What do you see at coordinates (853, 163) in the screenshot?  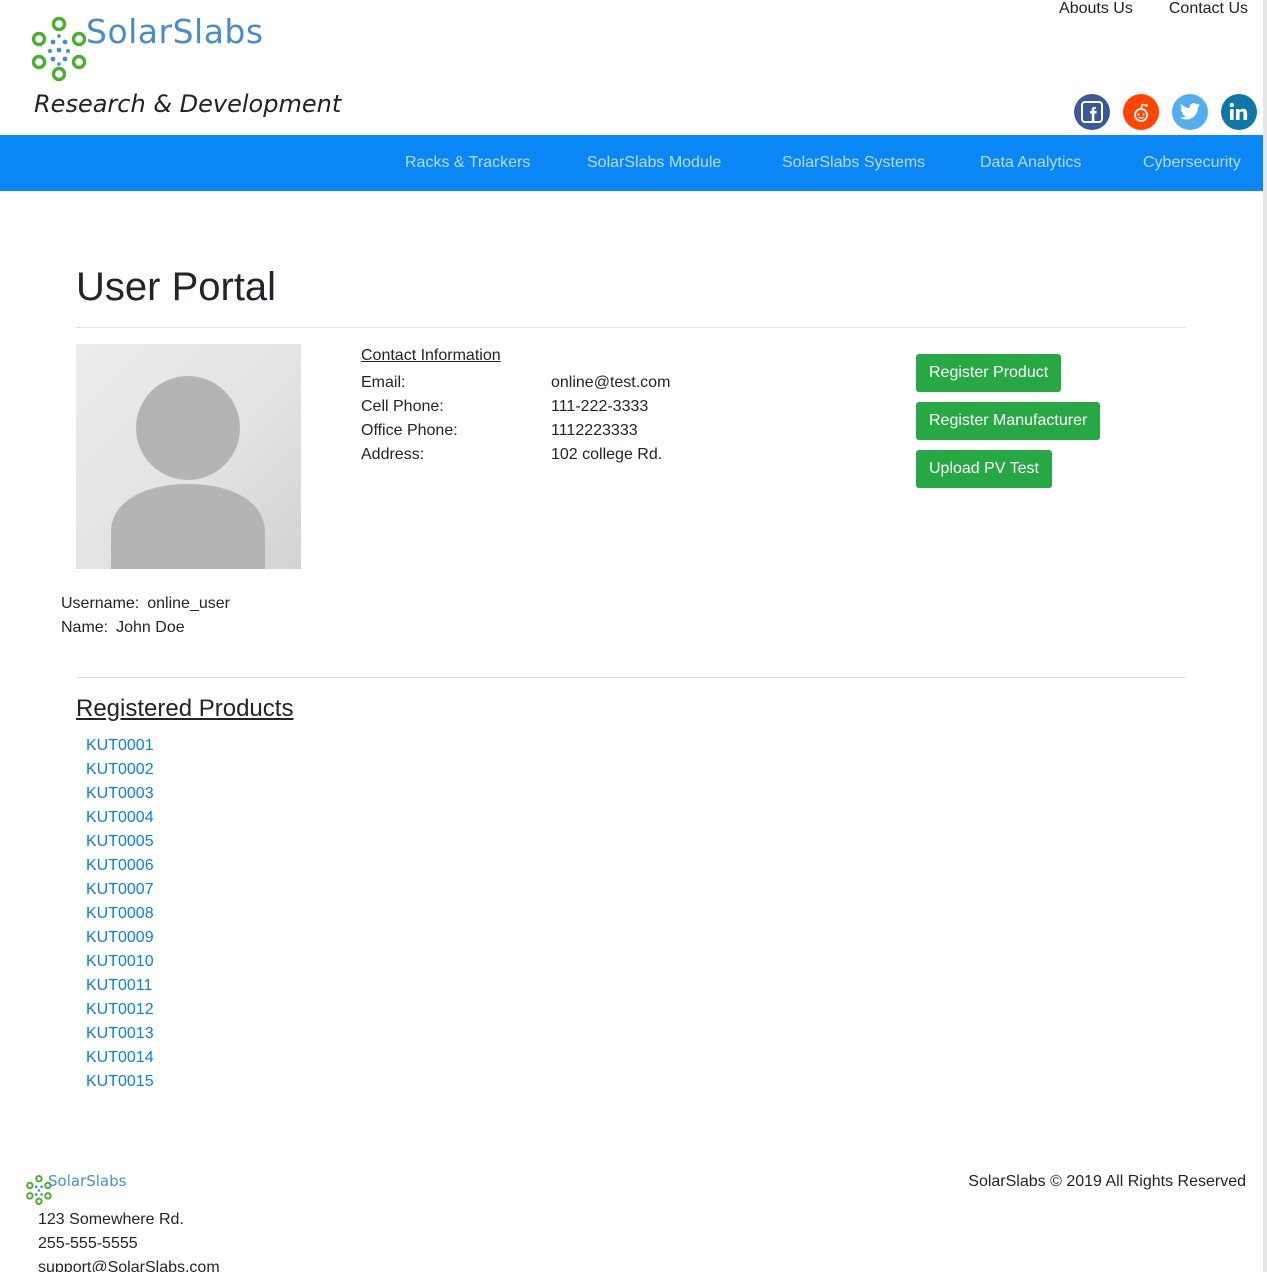 I see `nav-solarslabs-systems: SolarSlabs Systems` at bounding box center [853, 163].